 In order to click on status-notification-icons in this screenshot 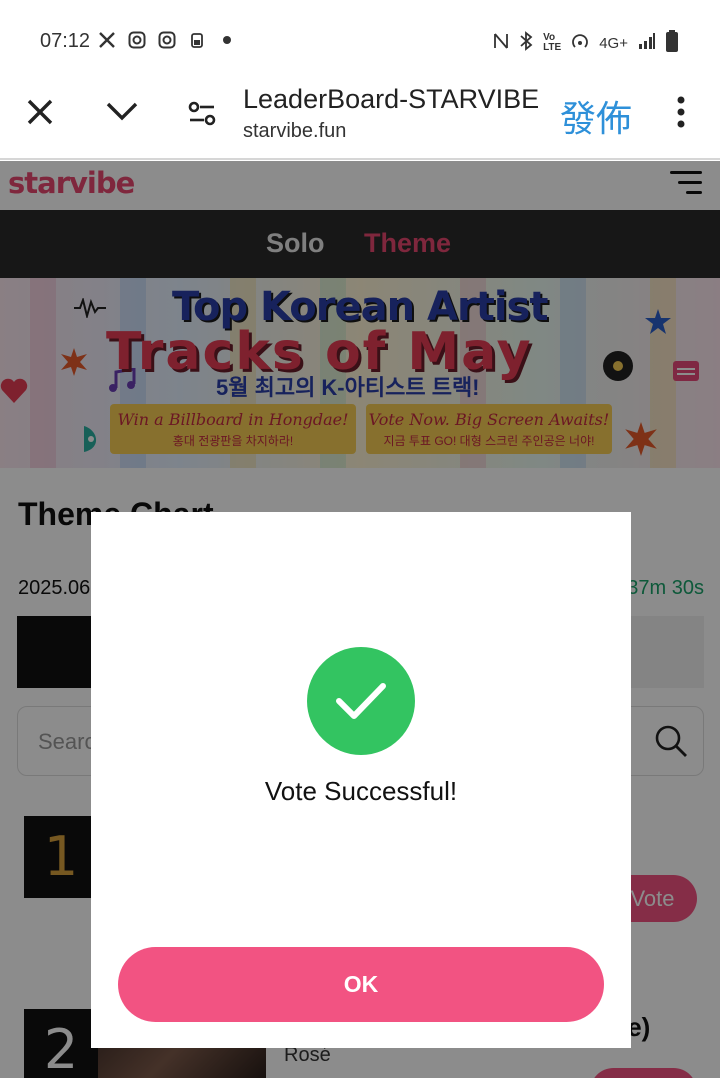, I will do `click(167, 40)`.